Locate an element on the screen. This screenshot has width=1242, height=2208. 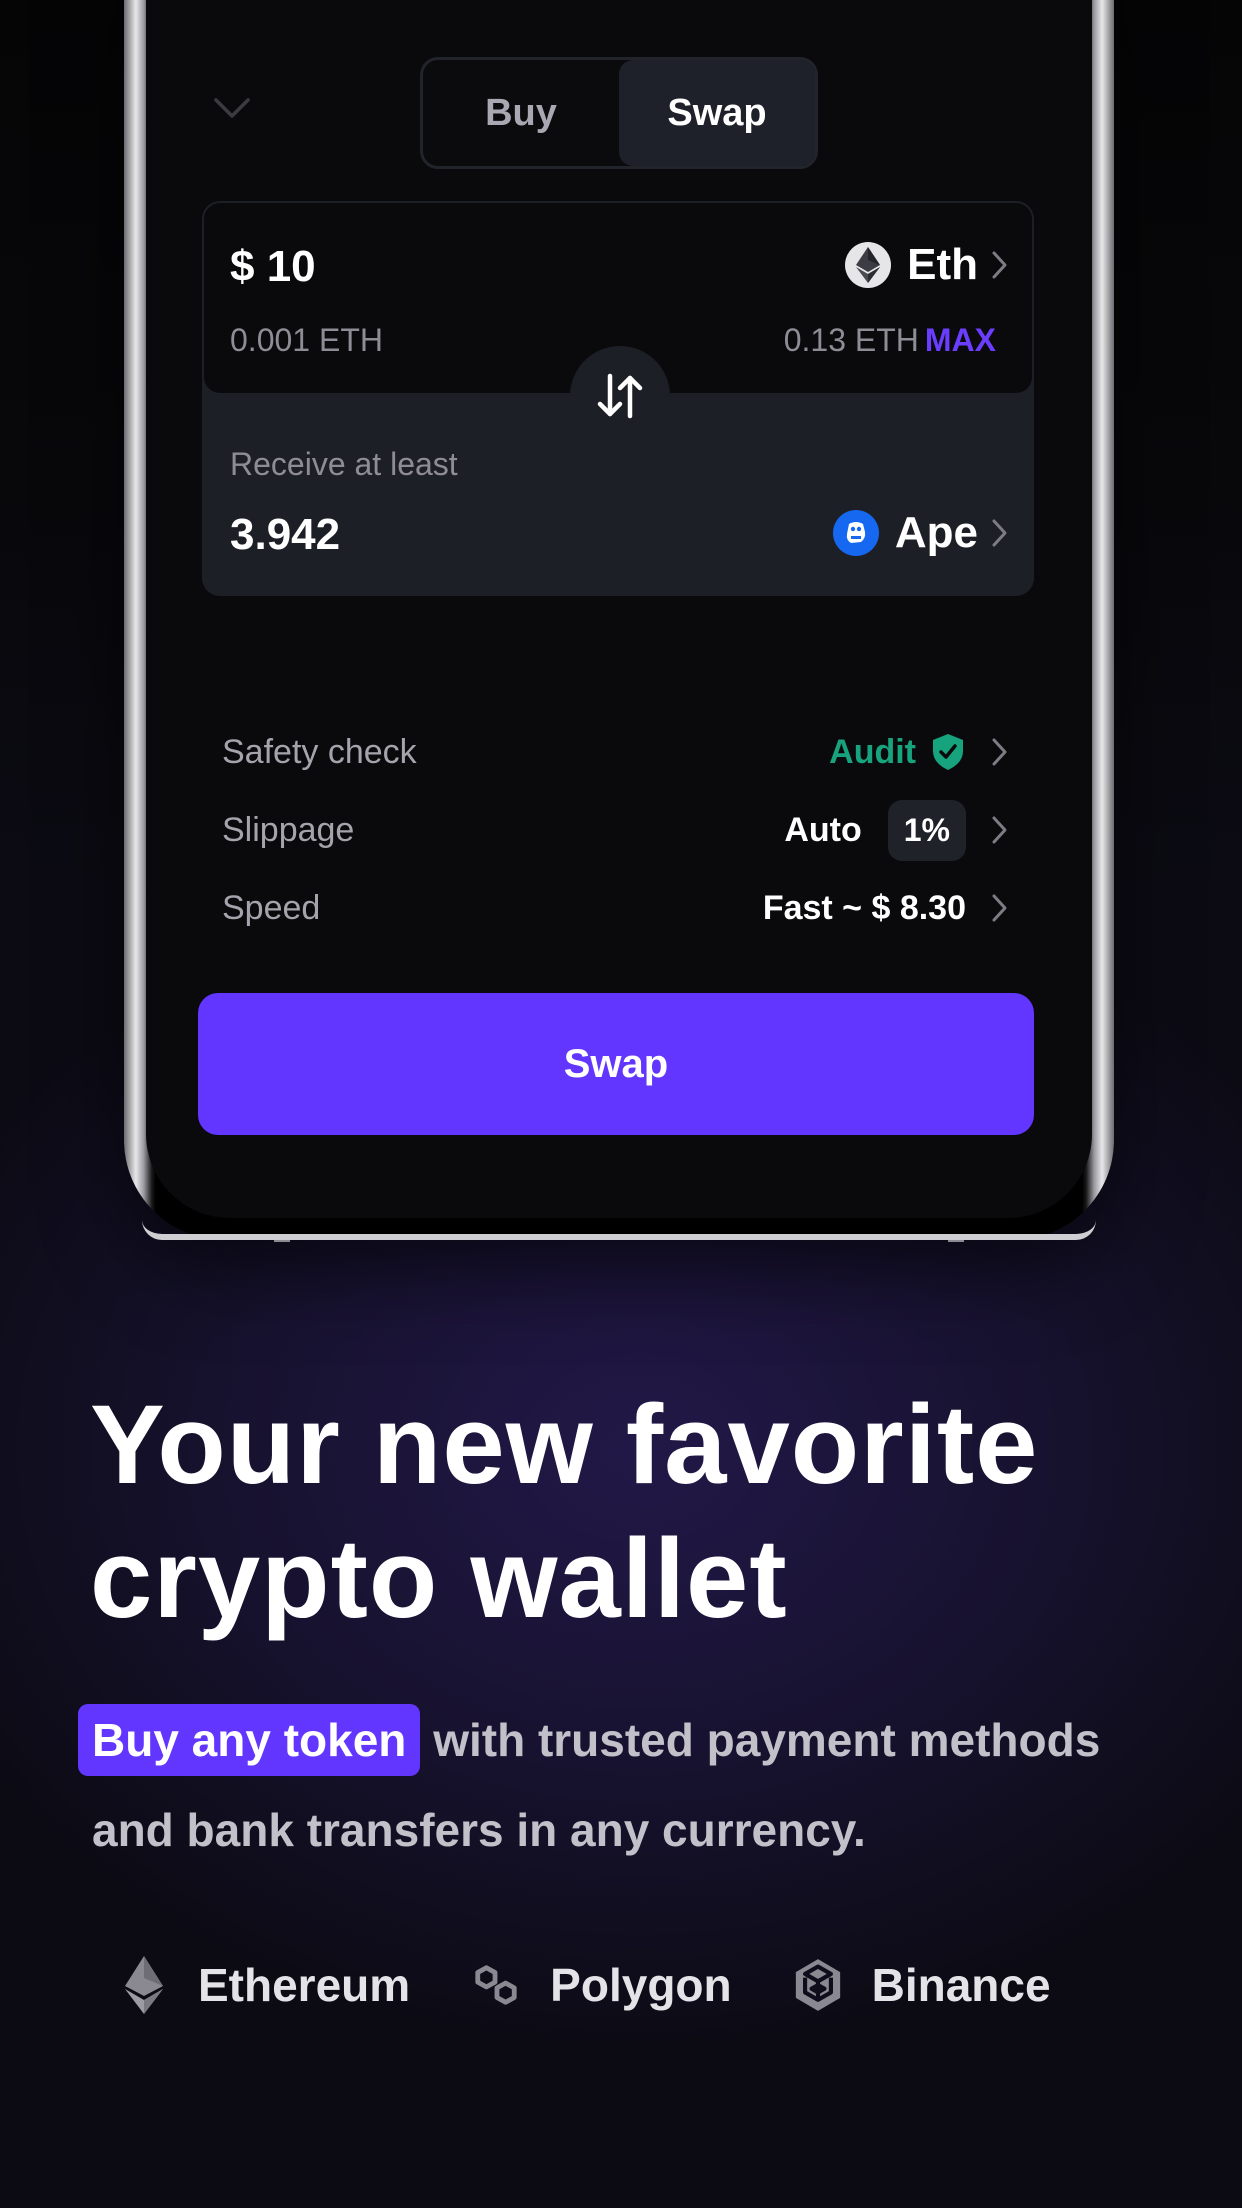
apecoin-icon is located at coordinates (855, 533).